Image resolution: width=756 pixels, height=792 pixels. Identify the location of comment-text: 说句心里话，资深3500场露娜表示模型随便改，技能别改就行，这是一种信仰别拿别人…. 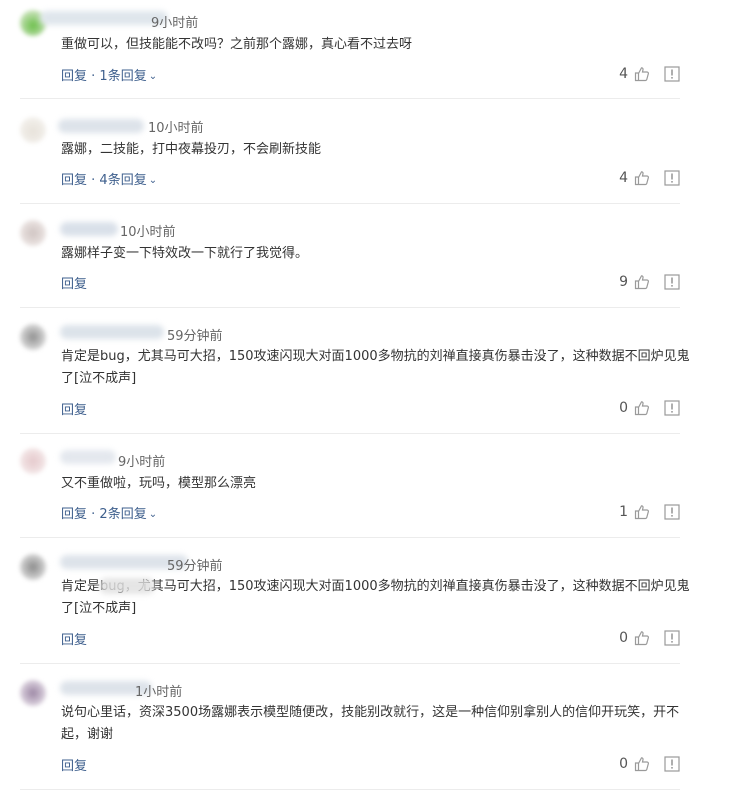
(370, 723).